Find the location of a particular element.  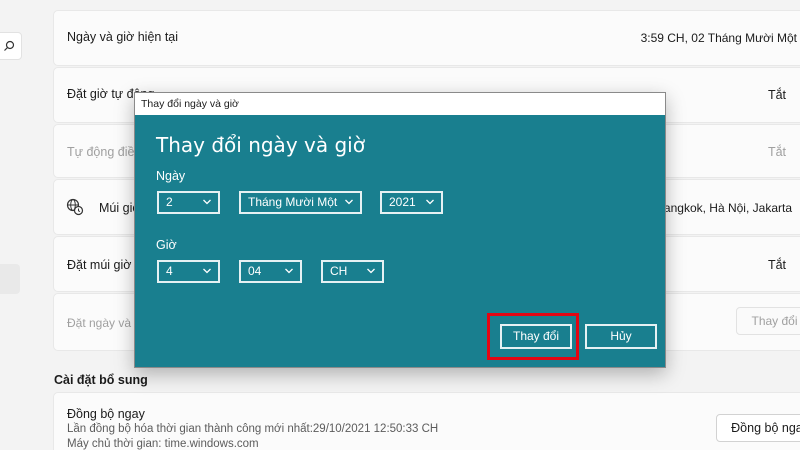

day-select: 2 is located at coordinates (188, 202).